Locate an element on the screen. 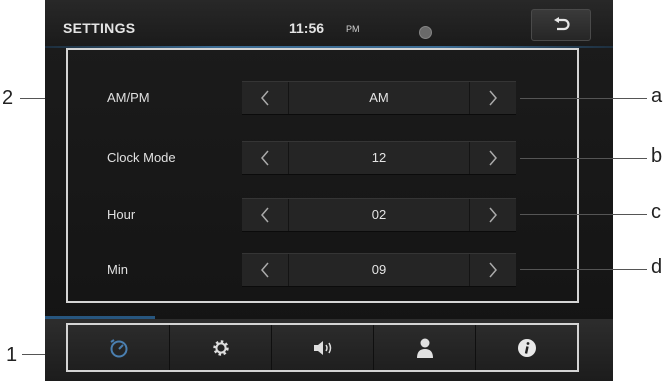  callout-b: b is located at coordinates (657, 156).